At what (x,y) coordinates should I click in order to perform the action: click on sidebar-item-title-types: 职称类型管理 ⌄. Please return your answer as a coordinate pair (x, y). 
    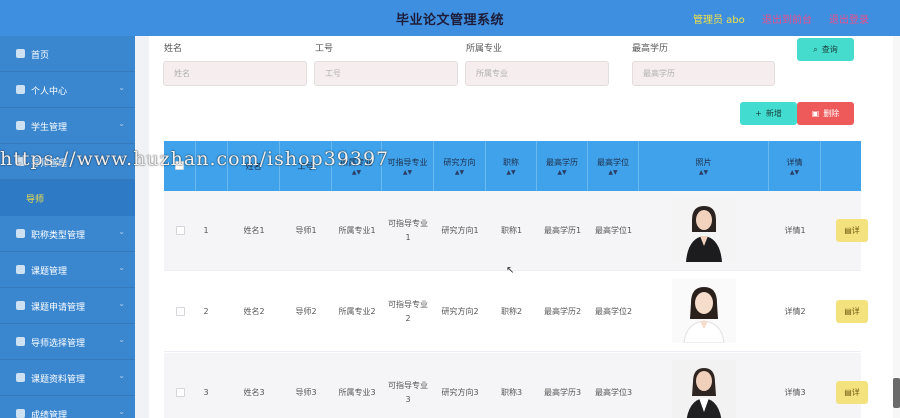
    Looking at the image, I should click on (67, 234).